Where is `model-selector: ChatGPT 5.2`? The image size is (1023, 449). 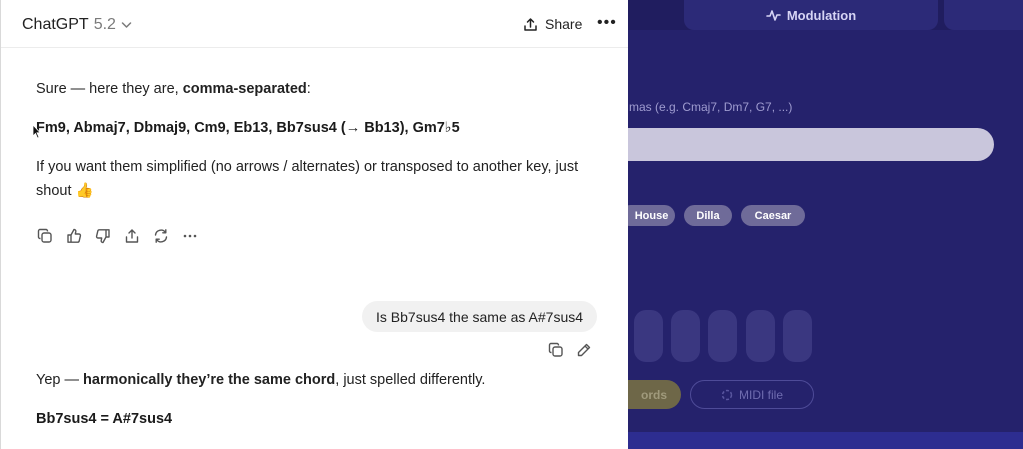 model-selector: ChatGPT 5.2 is located at coordinates (77, 25).